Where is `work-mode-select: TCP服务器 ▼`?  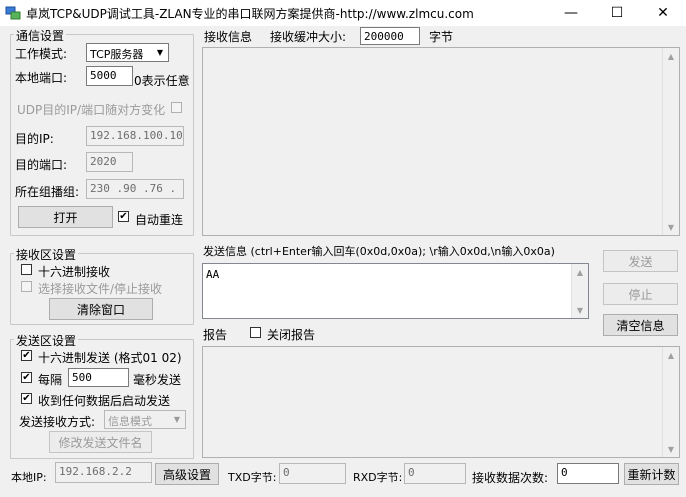 work-mode-select: TCP服务器 ▼ is located at coordinates (127, 52).